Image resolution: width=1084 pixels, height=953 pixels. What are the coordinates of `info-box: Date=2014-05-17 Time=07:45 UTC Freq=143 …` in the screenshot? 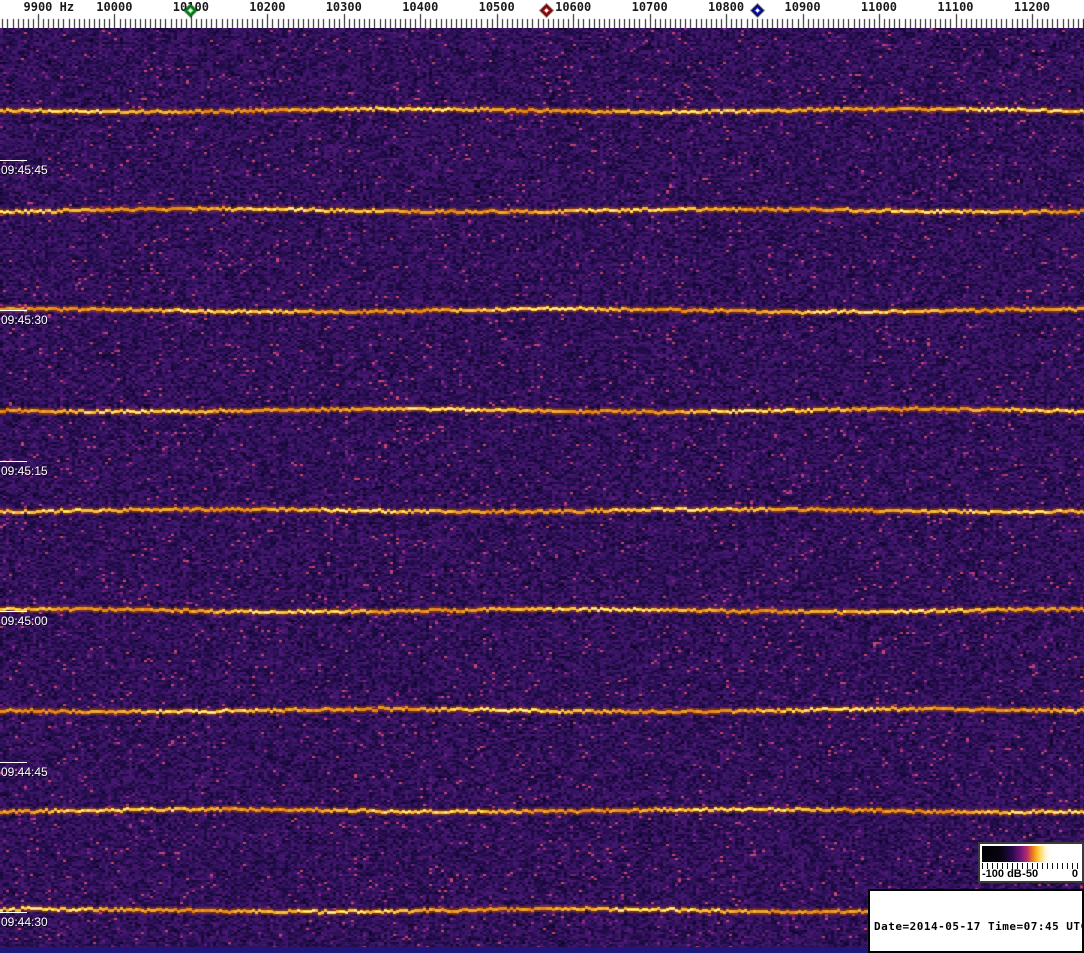 It's located at (976, 921).